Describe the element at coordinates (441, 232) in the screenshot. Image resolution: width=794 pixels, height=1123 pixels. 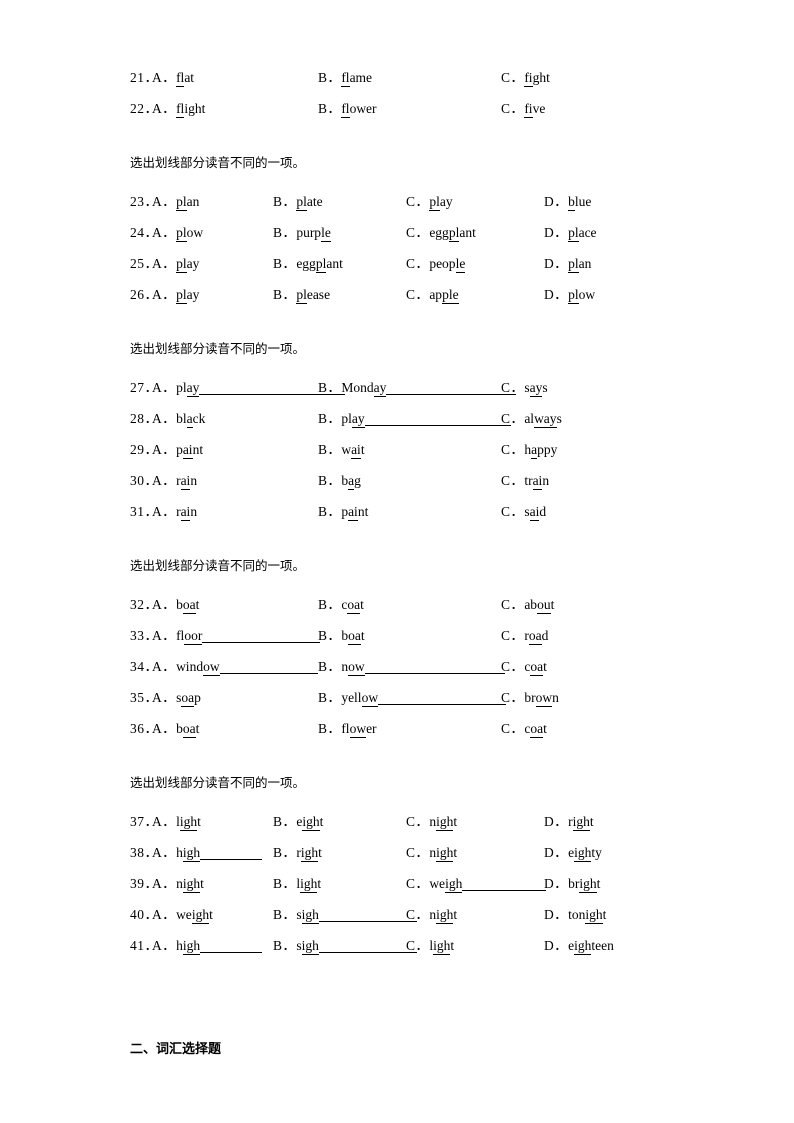
I see `option-choice: C．eggplant` at that location.